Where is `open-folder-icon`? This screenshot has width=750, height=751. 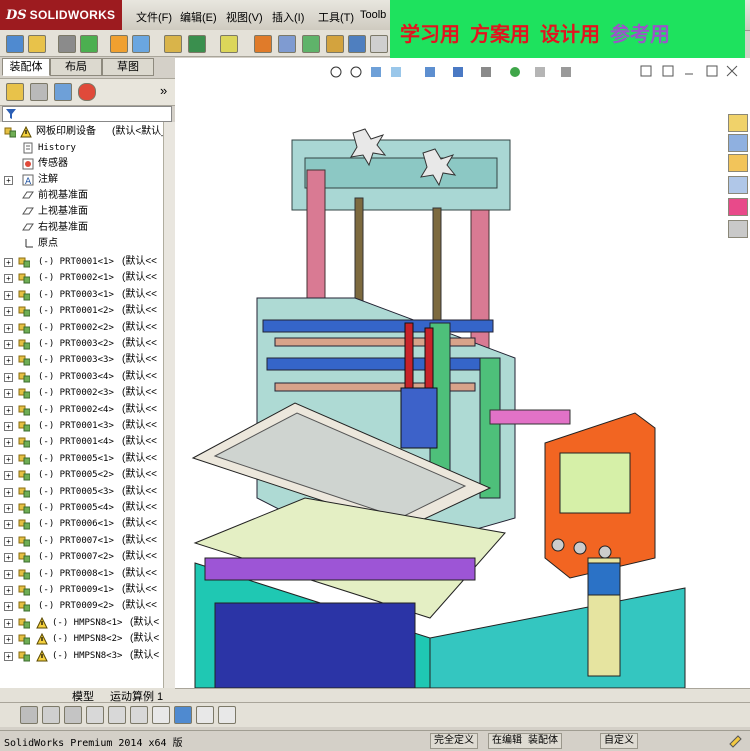 open-folder-icon is located at coordinates (37, 44).